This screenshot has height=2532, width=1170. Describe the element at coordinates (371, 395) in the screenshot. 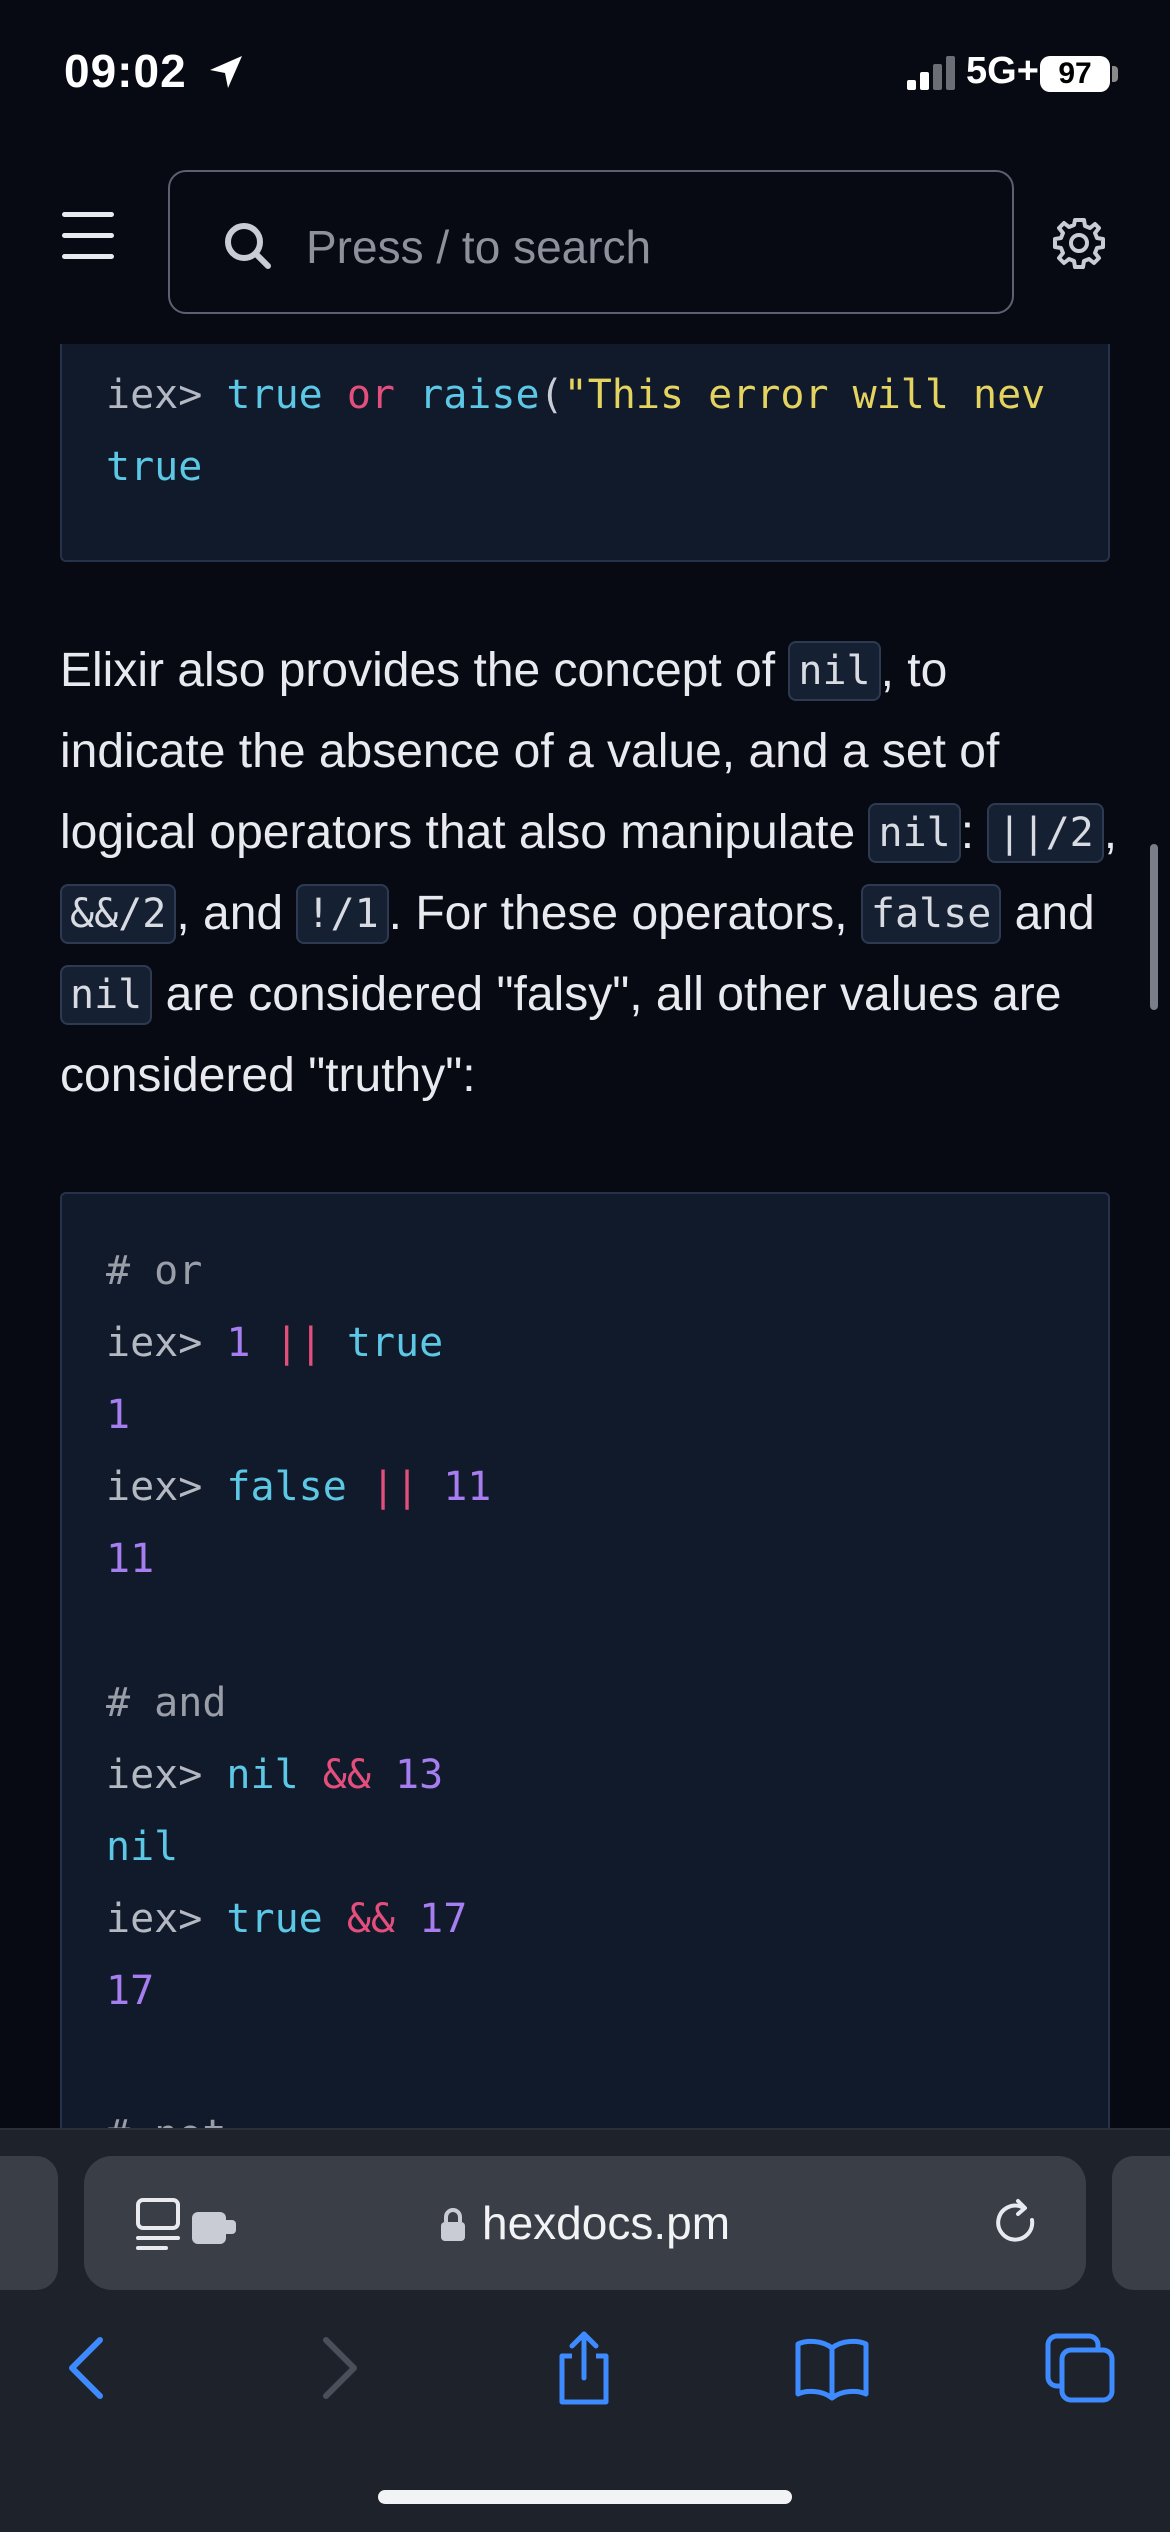

I see `code-token: or` at that location.